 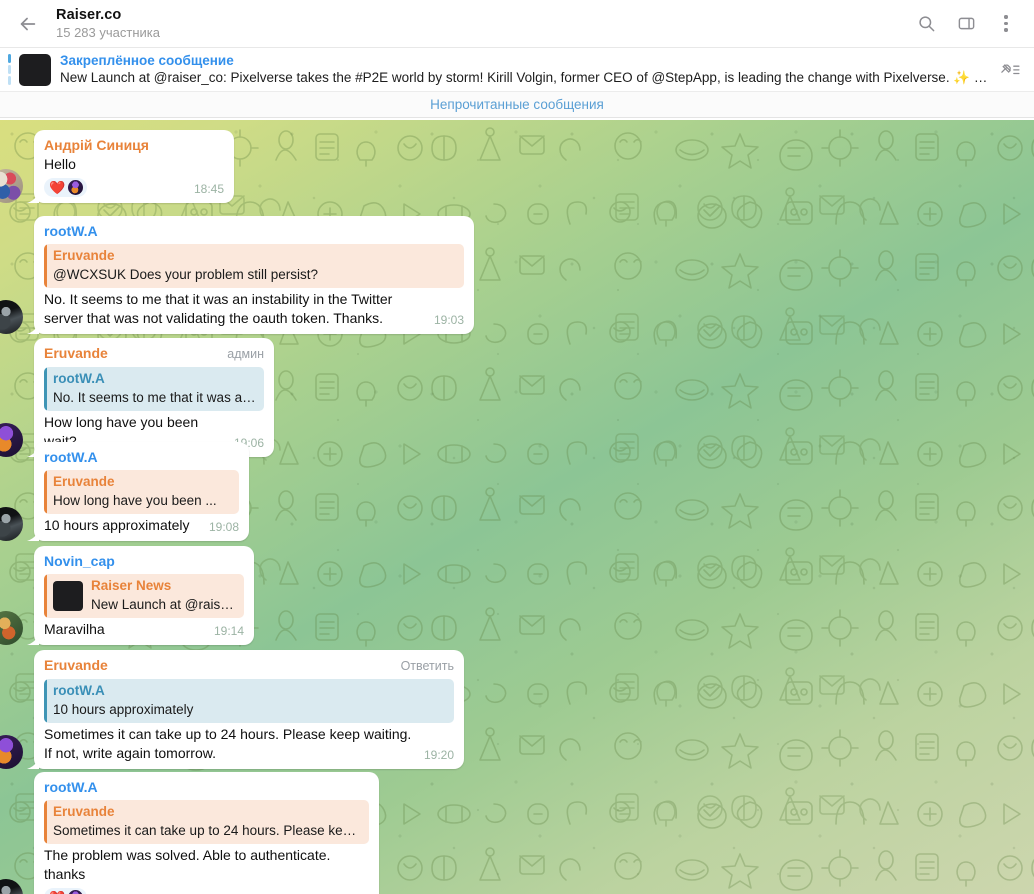 I want to click on pinned-list-button, so click(x=1010, y=70).